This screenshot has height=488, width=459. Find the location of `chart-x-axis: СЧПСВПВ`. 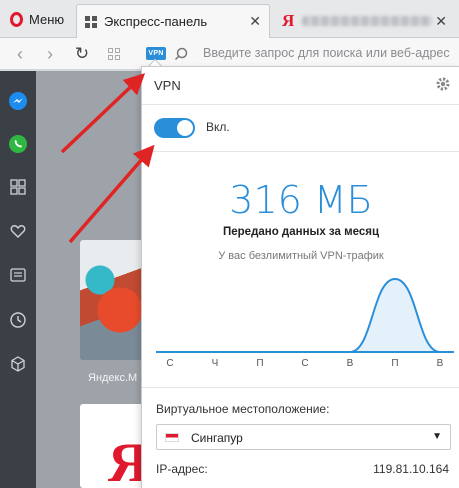

chart-x-axis: СЧПСВПВ is located at coordinates (305, 365).